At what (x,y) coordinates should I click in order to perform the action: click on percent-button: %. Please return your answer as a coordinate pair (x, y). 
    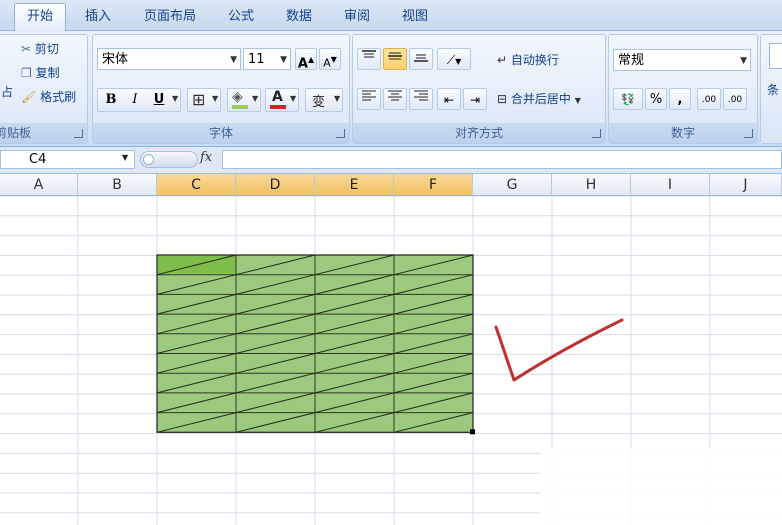
    Looking at the image, I should click on (656, 99).